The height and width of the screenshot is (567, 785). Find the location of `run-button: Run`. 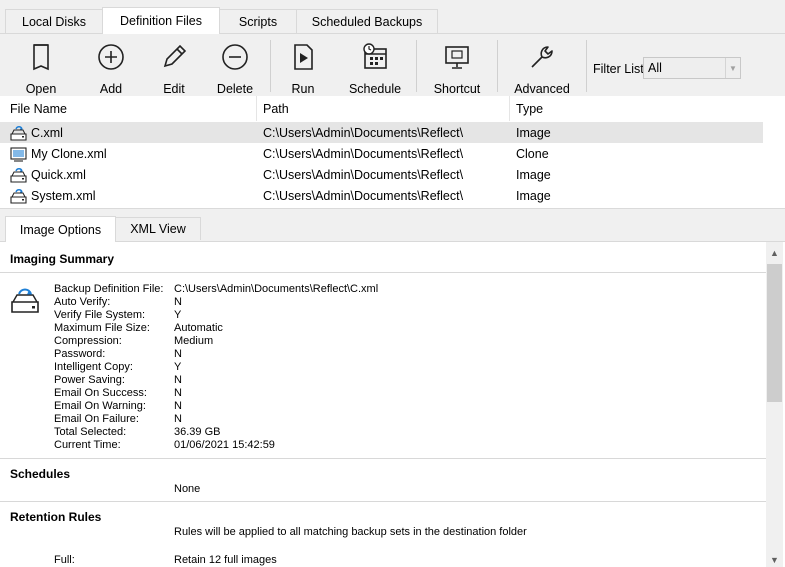

run-button: Run is located at coordinates (303, 67).